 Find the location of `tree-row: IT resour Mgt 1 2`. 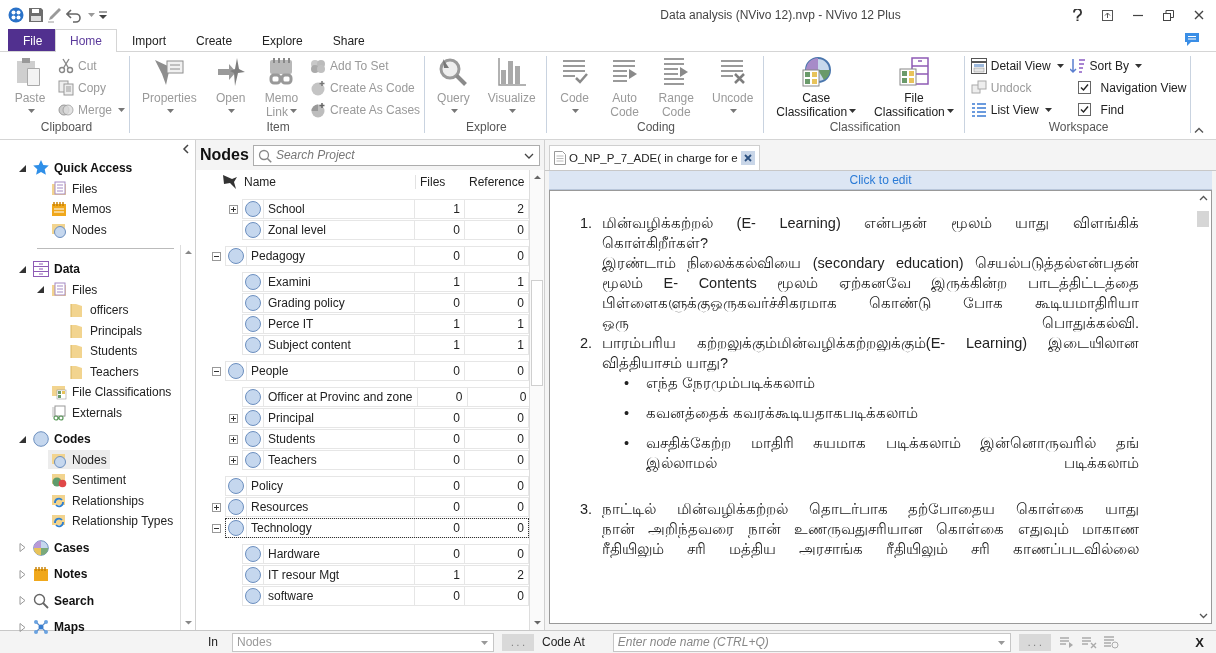

tree-row: IT resour Mgt 1 2 is located at coordinates (385, 575).